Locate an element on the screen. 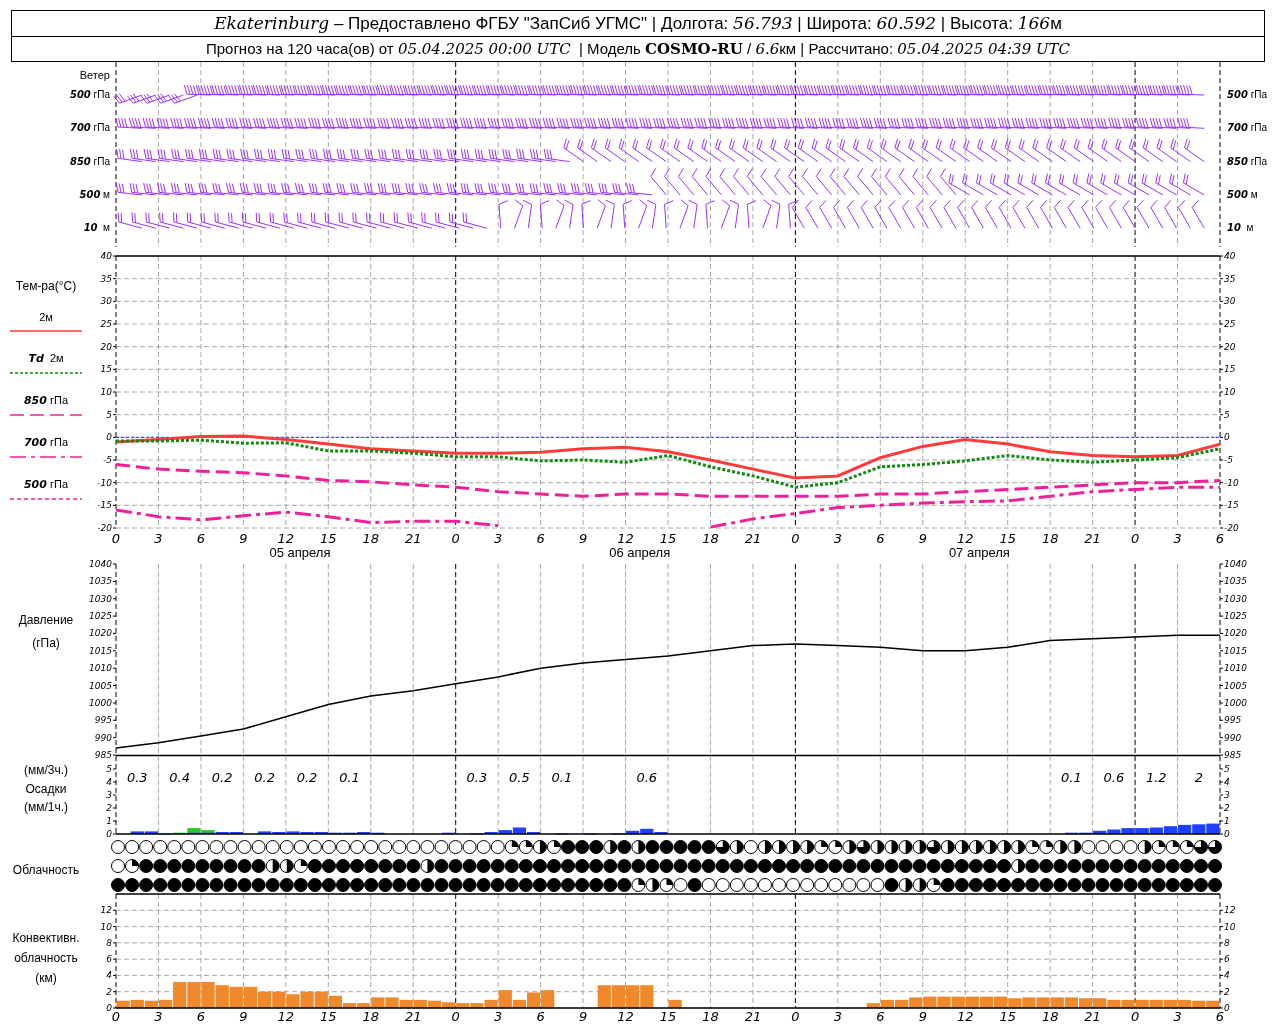  axis-tick-label: 985 is located at coordinates (103, 755).